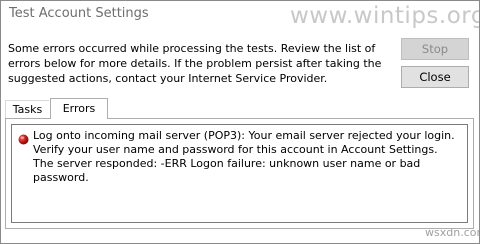  What do you see at coordinates (79, 13) in the screenshot?
I see `window-title: Test Account Settings` at bounding box center [79, 13].